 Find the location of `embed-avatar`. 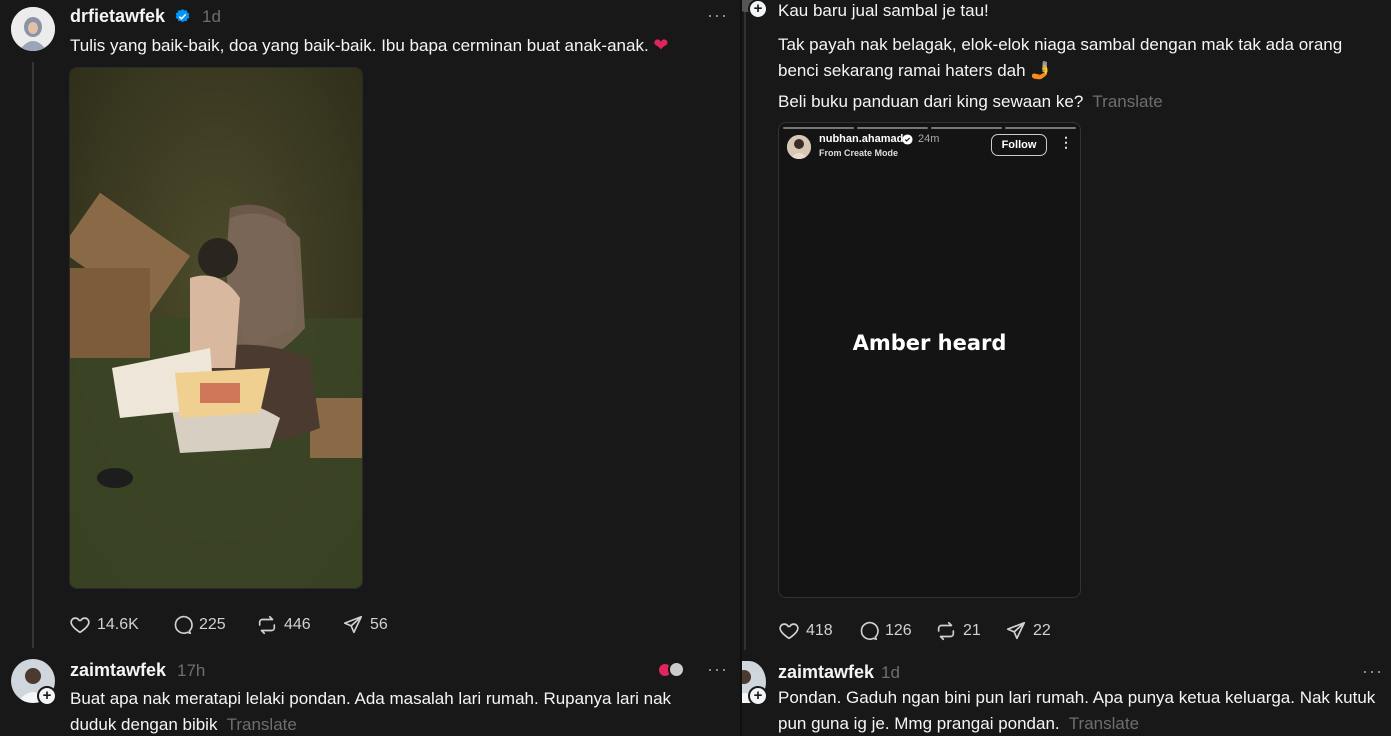

embed-avatar is located at coordinates (799, 147).